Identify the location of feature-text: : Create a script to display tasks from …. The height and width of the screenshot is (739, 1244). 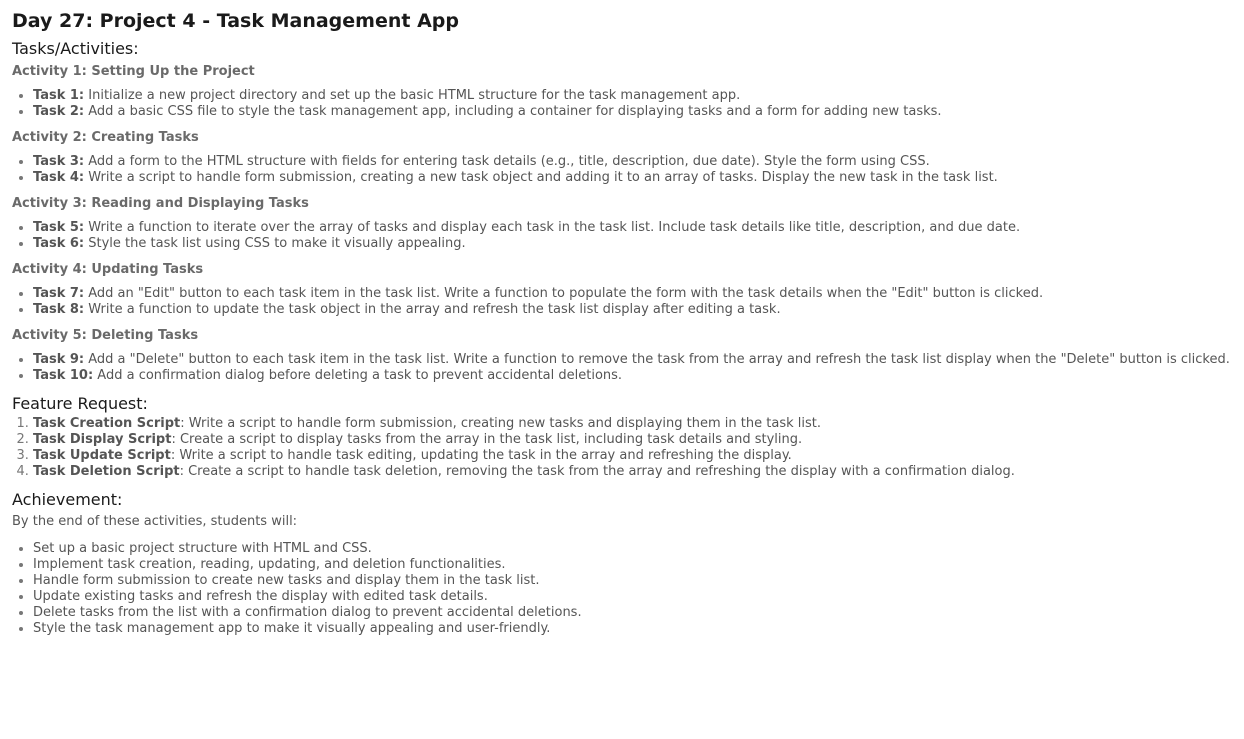
(487, 439).